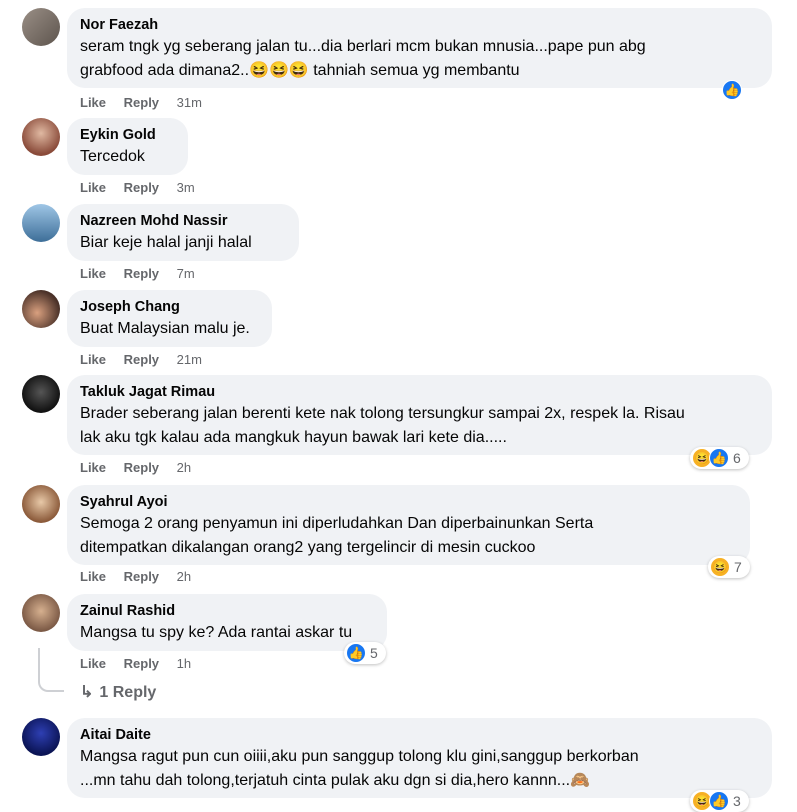 Image resolution: width=797 pixels, height=812 pixels. What do you see at coordinates (128, 692) in the screenshot?
I see `view-replies-label: 1 Reply` at bounding box center [128, 692].